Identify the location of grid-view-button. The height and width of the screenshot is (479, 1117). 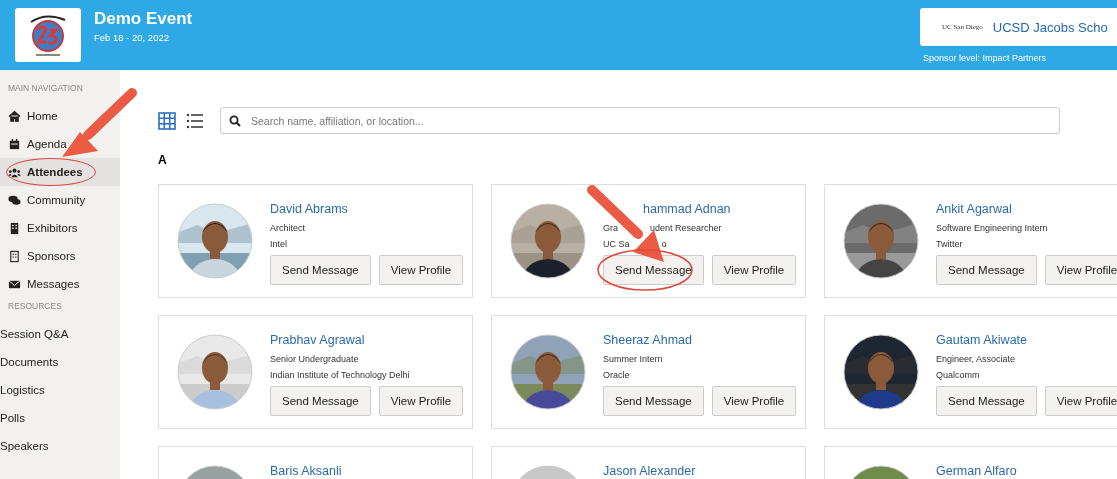
(167, 120).